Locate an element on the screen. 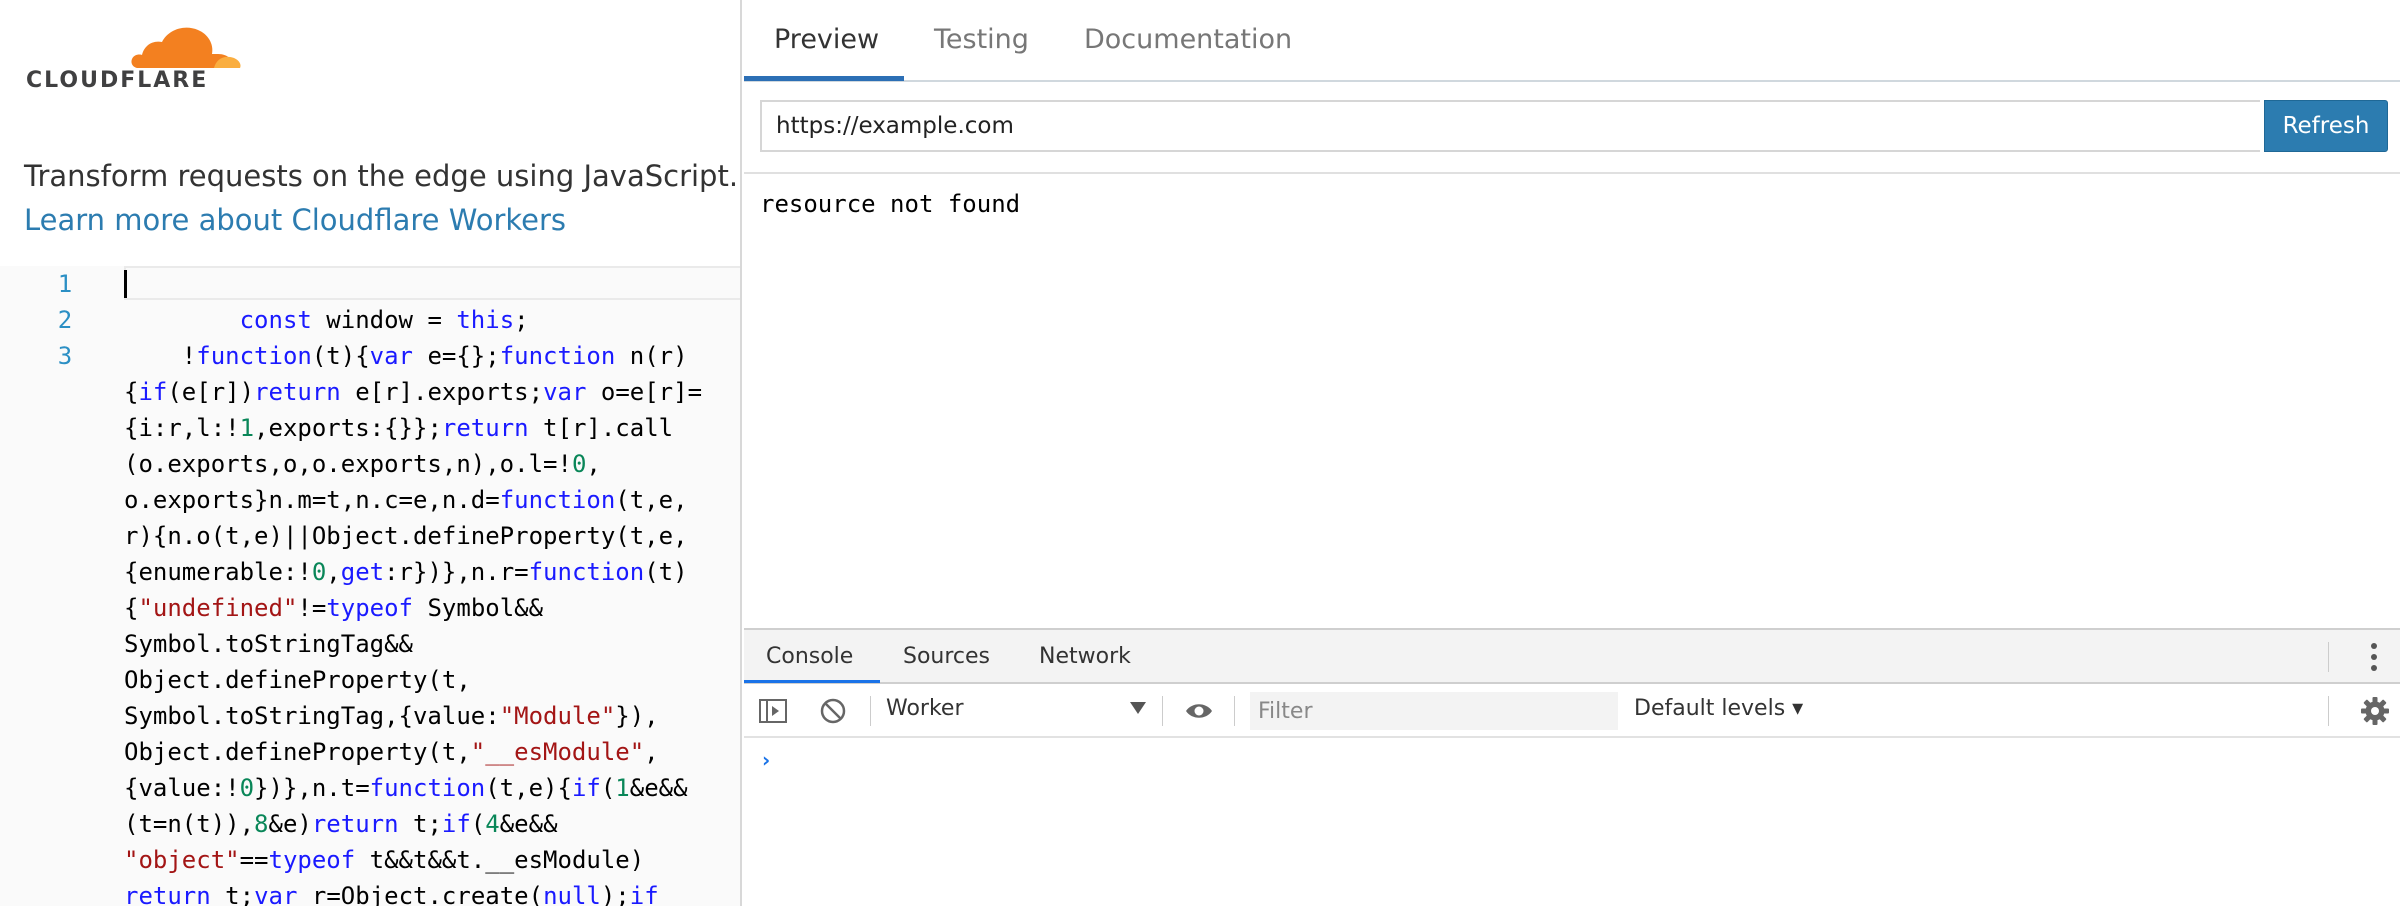  code-token: o=e[r]= is located at coordinates (644, 392).